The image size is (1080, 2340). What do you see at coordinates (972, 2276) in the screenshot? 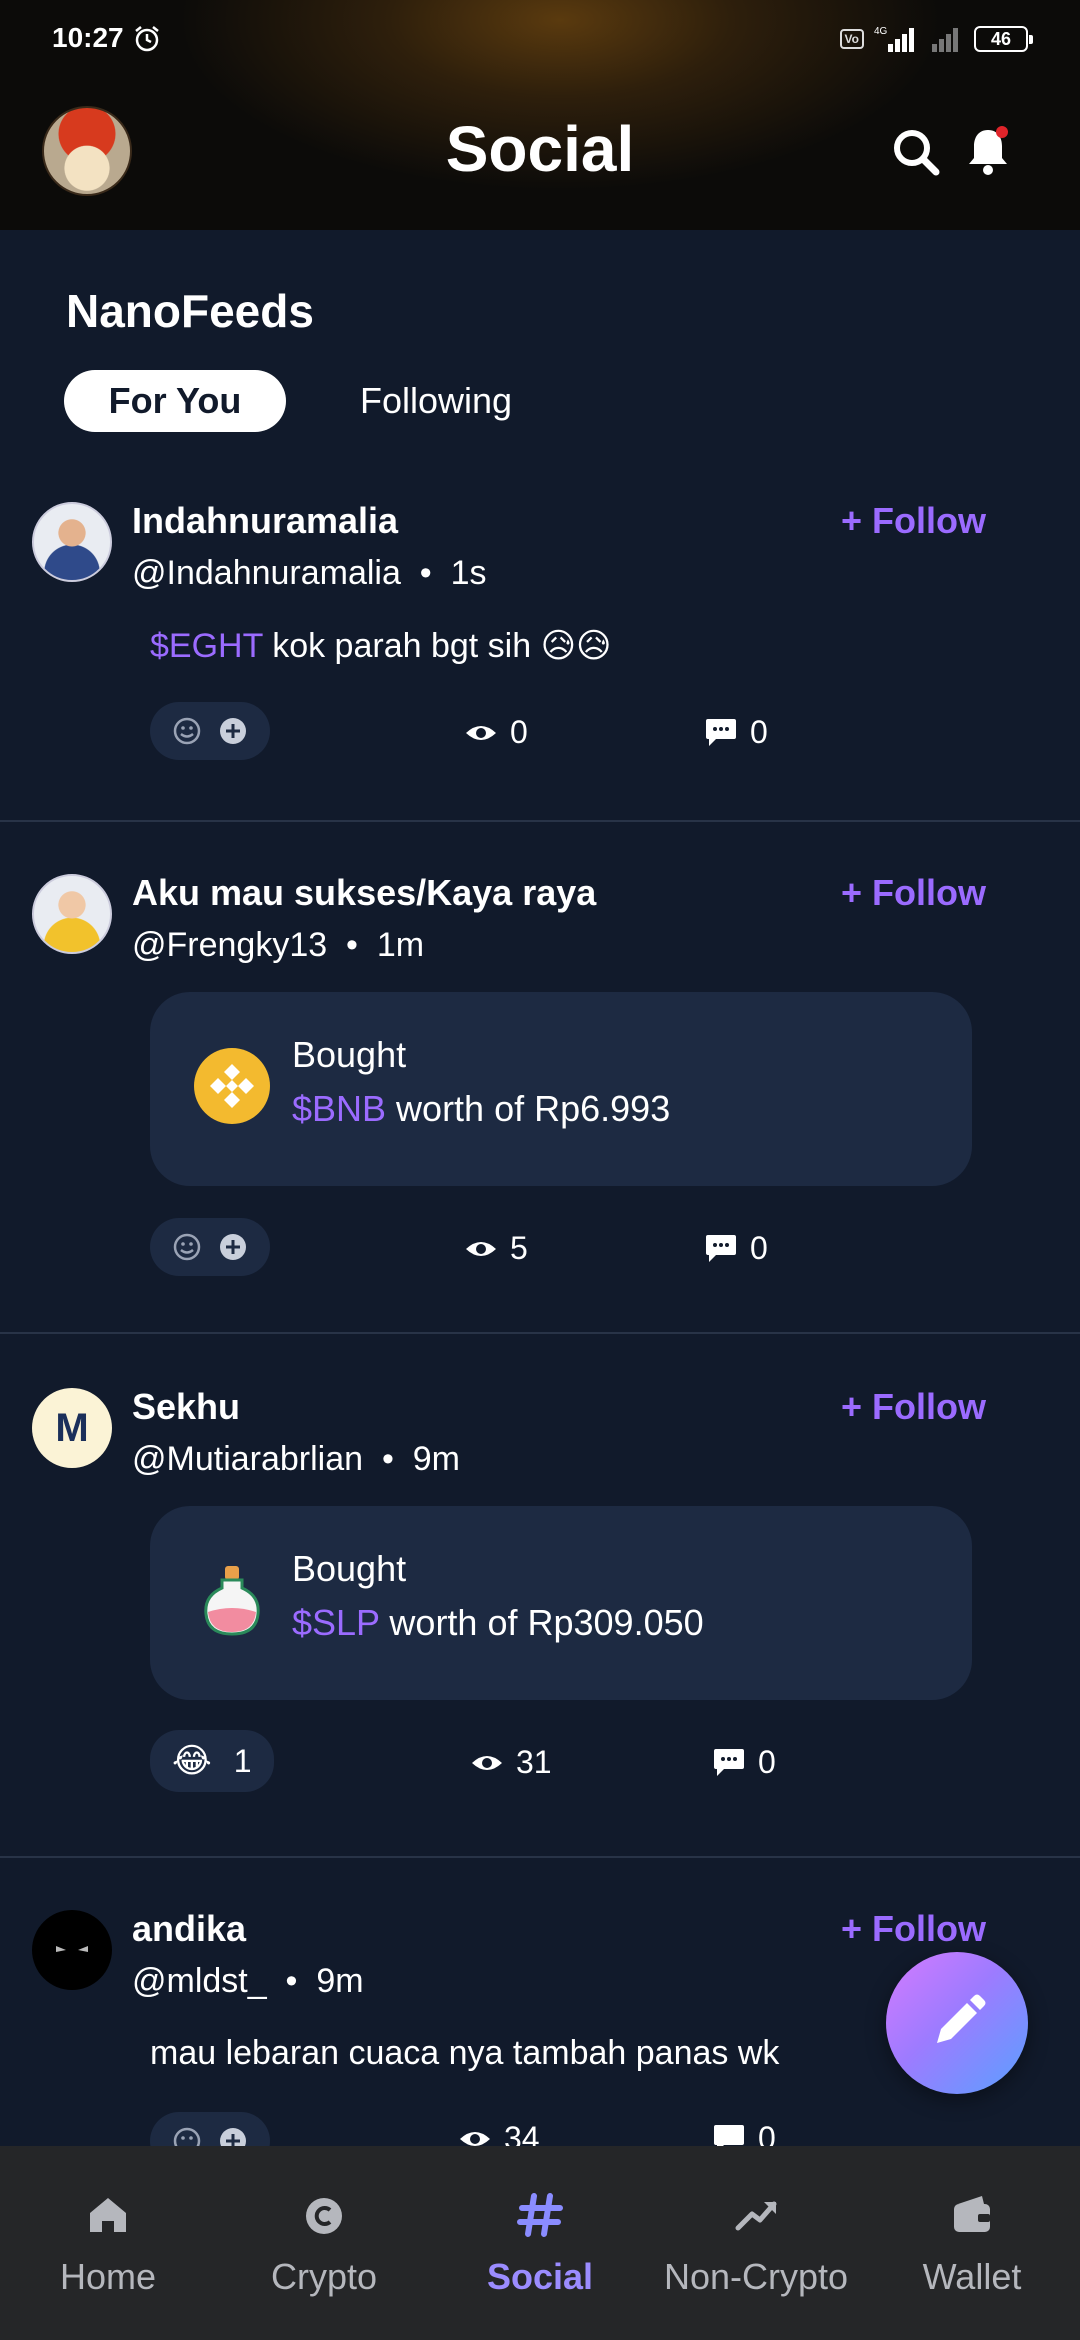
I see `nav-label: Wallet` at bounding box center [972, 2276].